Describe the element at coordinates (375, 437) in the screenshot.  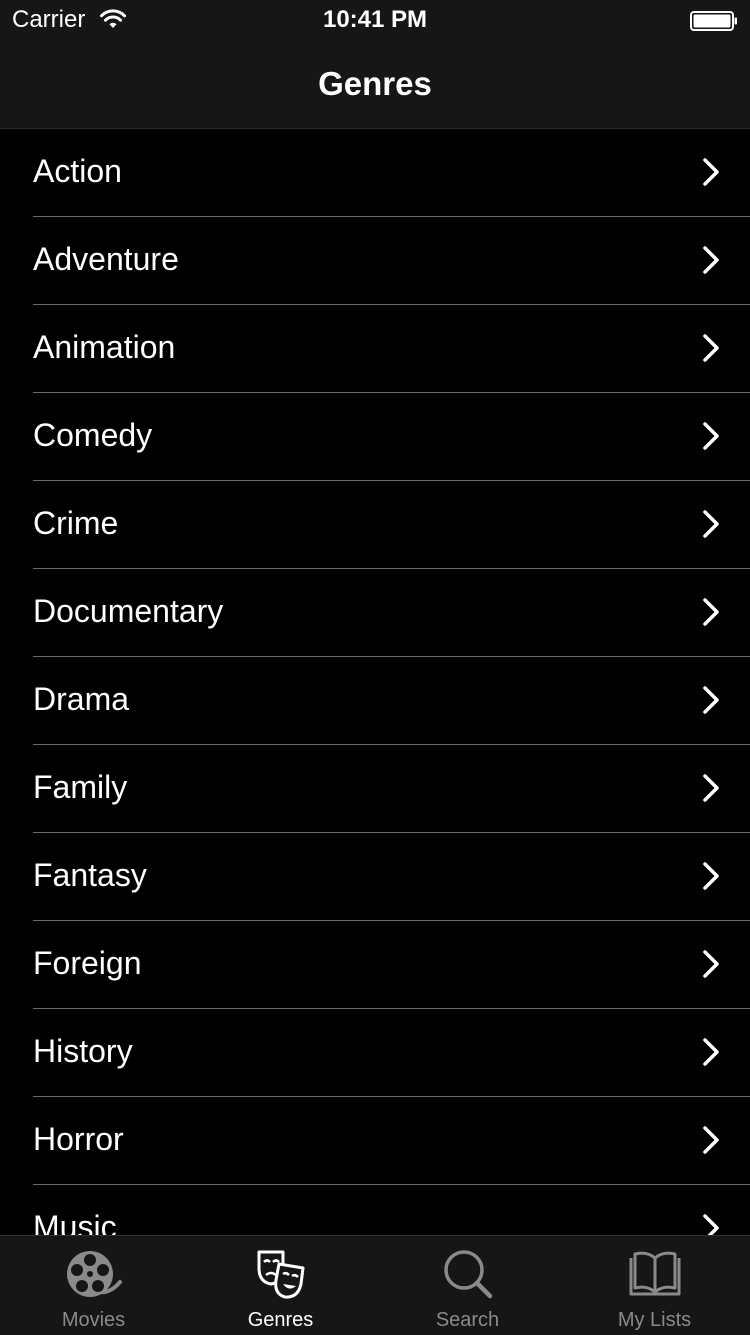
I see `genre-row-comedy: Comedy` at that location.